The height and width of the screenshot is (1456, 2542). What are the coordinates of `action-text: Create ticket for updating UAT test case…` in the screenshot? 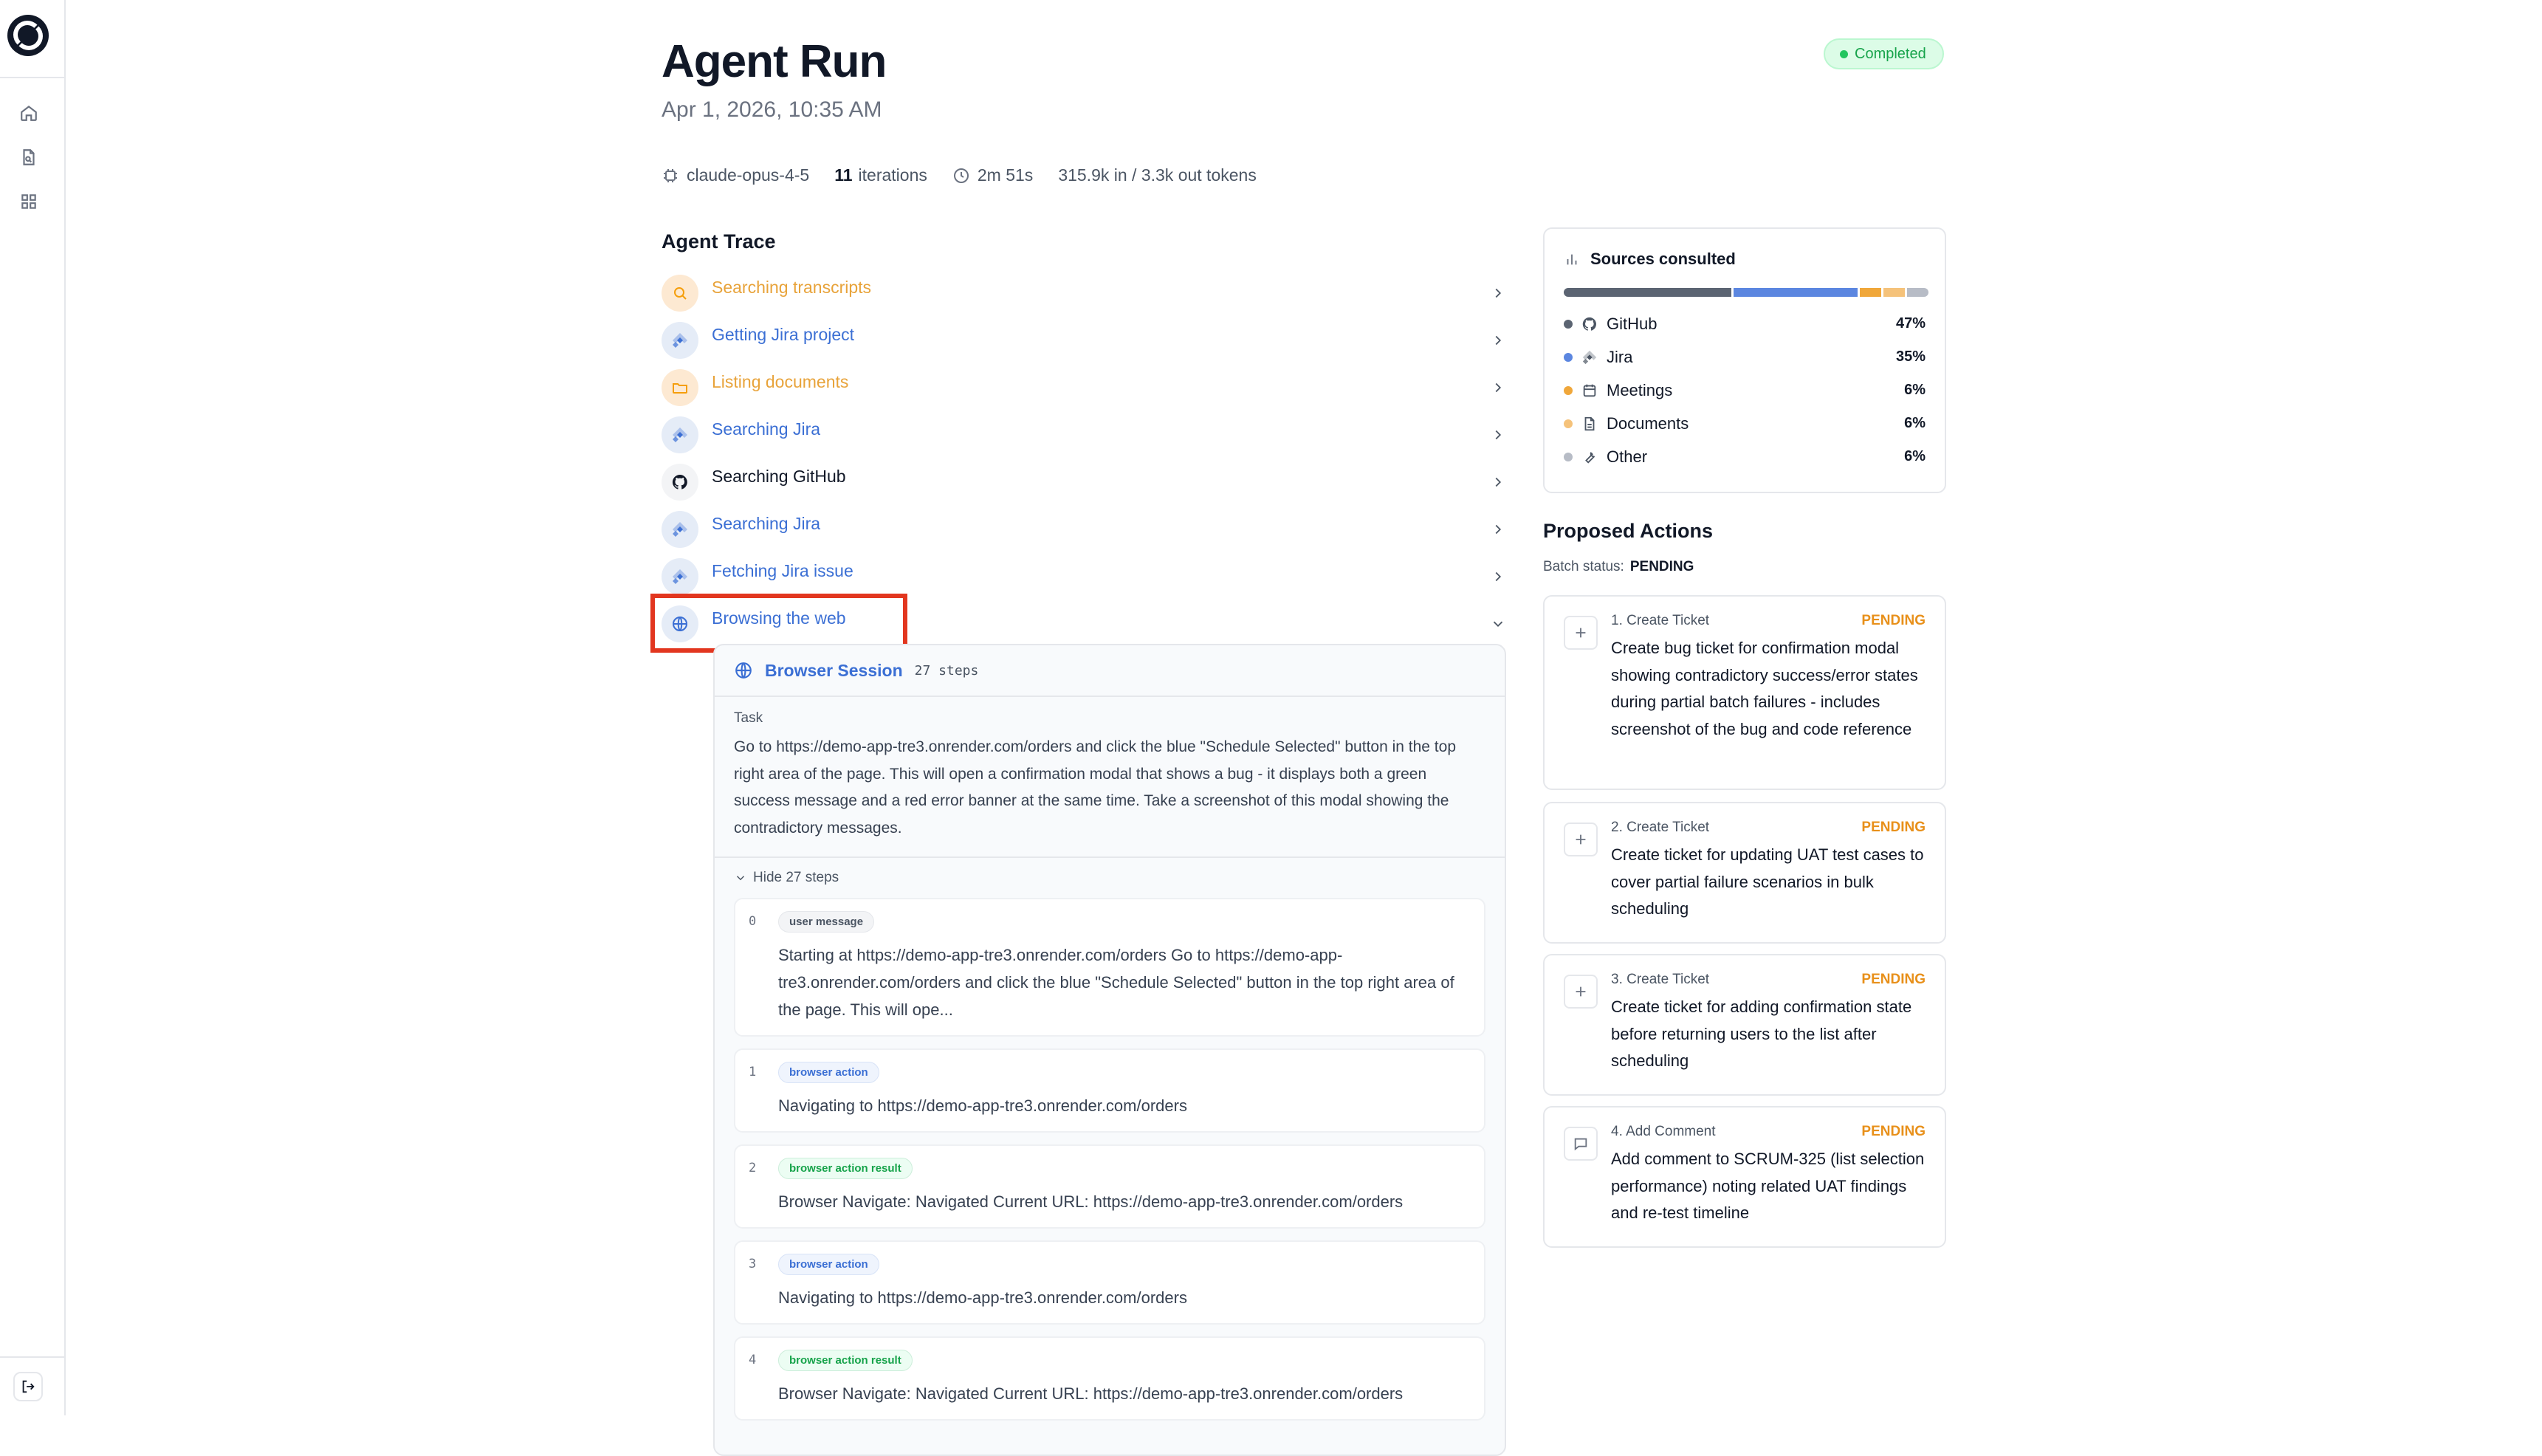 It's located at (1768, 882).